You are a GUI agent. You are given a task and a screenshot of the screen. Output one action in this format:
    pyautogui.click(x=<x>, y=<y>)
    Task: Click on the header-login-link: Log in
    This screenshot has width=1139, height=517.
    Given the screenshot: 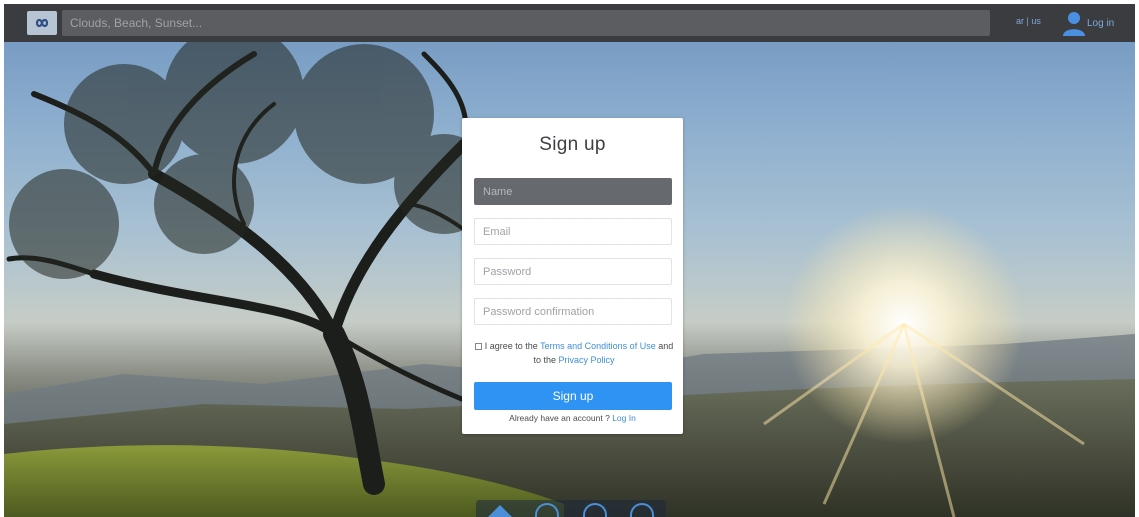 What is the action you would take?
    pyautogui.click(x=1088, y=23)
    